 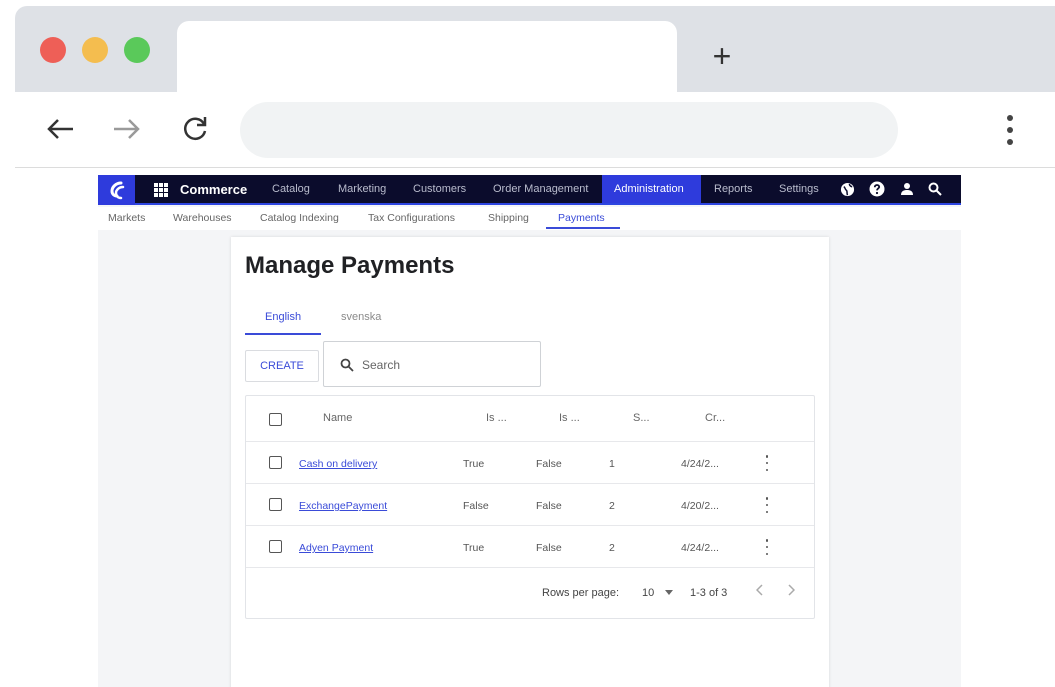 I want to click on select-all-checkbox, so click(x=275, y=419).